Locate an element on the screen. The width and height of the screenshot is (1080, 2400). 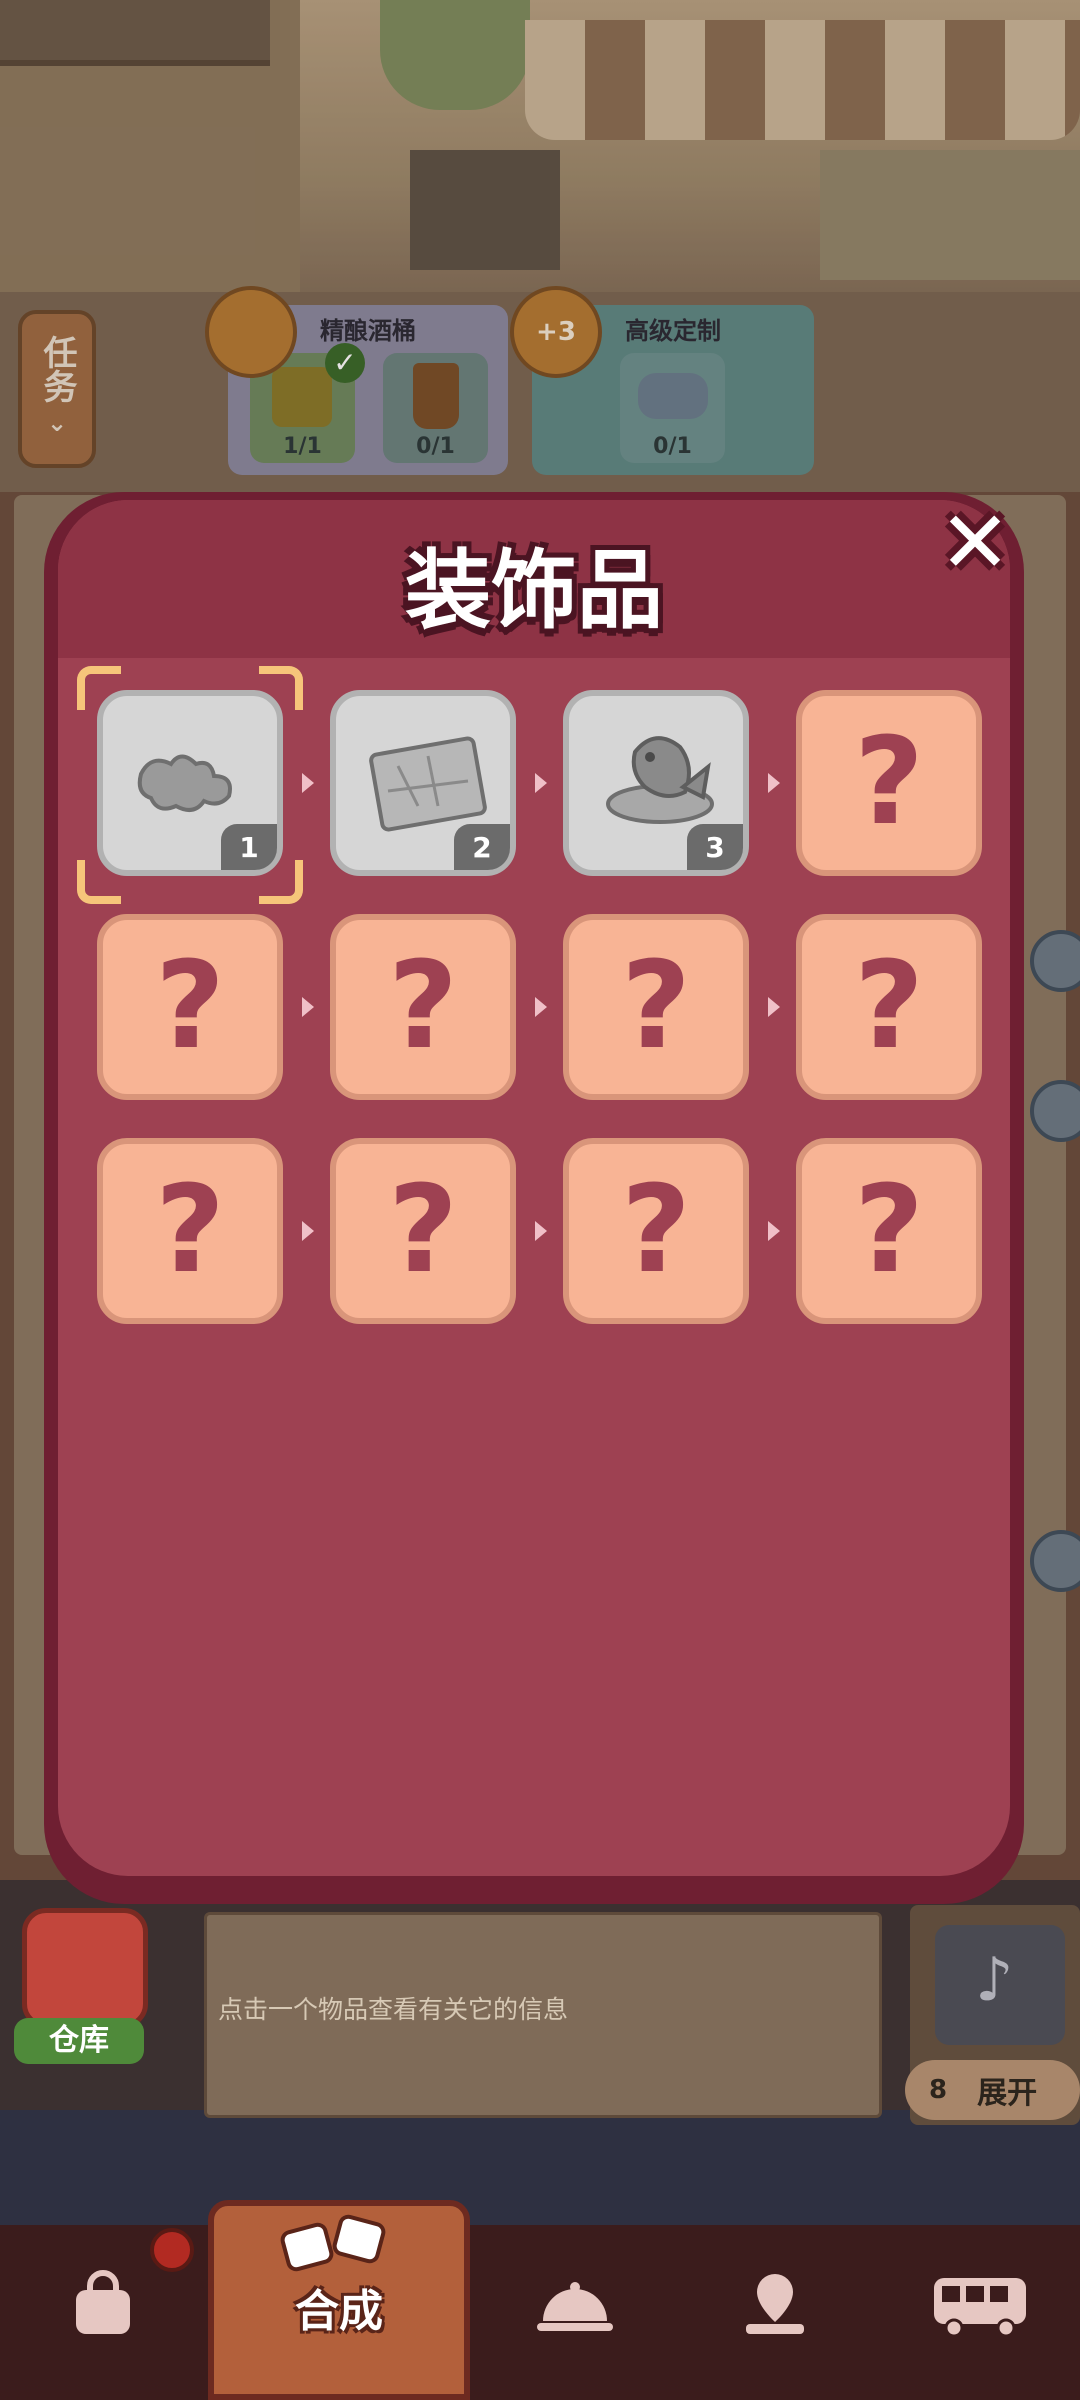
puzzle-board-icon is located at coordinates (428, 784).